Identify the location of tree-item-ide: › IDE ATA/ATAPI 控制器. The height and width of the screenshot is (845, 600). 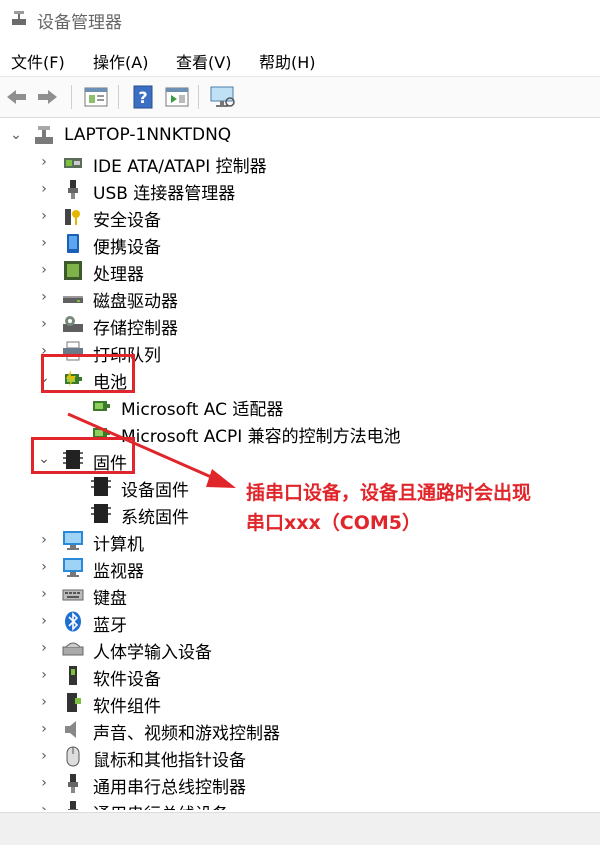
(300, 163).